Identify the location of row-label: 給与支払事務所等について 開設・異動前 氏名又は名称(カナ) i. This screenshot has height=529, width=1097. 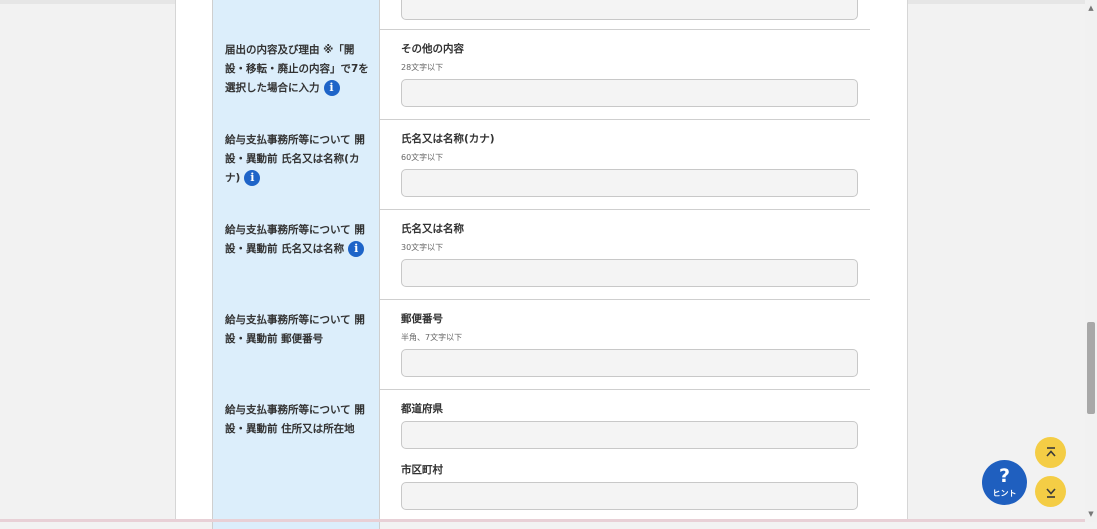
(296, 164).